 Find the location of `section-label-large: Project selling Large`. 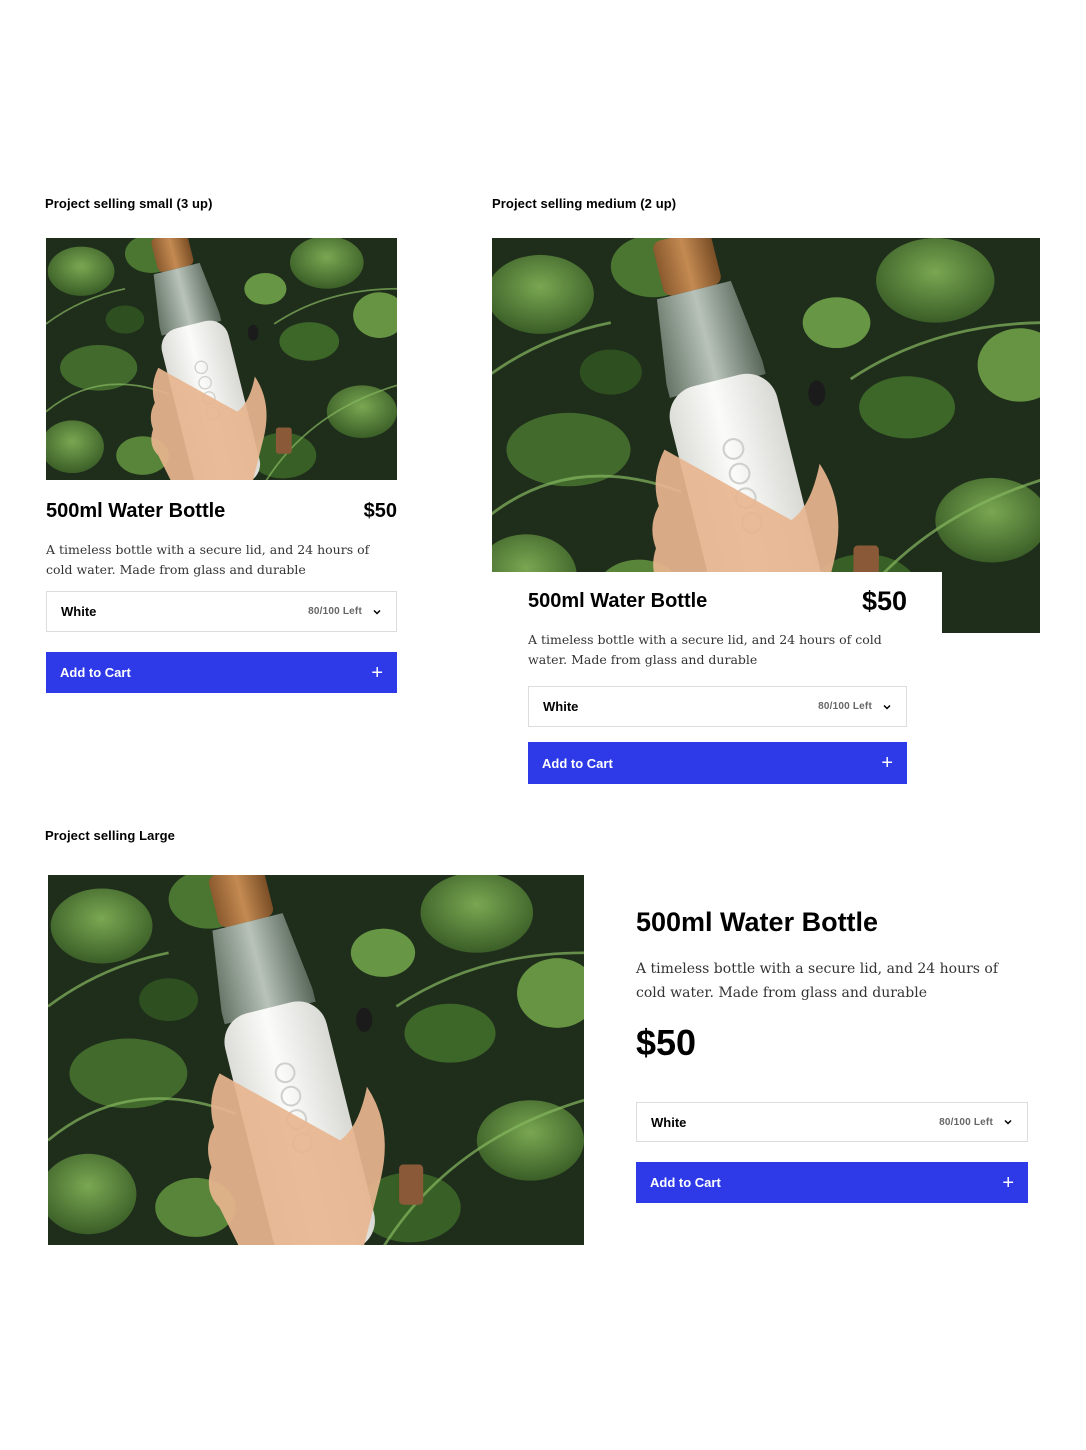

section-label-large: Project selling Large is located at coordinates (110, 835).